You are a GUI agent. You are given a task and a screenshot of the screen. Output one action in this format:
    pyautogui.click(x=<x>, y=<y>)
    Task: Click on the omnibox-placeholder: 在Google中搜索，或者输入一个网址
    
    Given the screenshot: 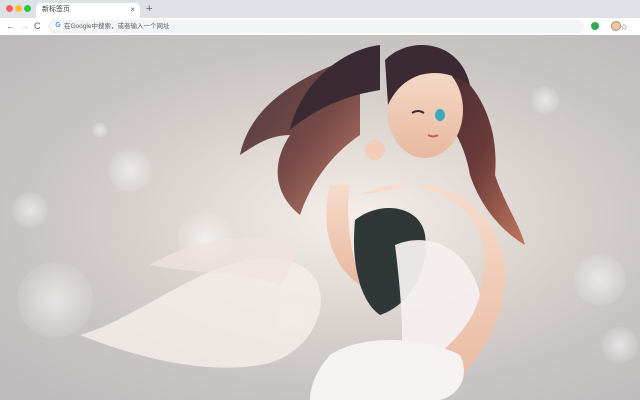 What is the action you would take?
    pyautogui.click(x=116, y=26)
    